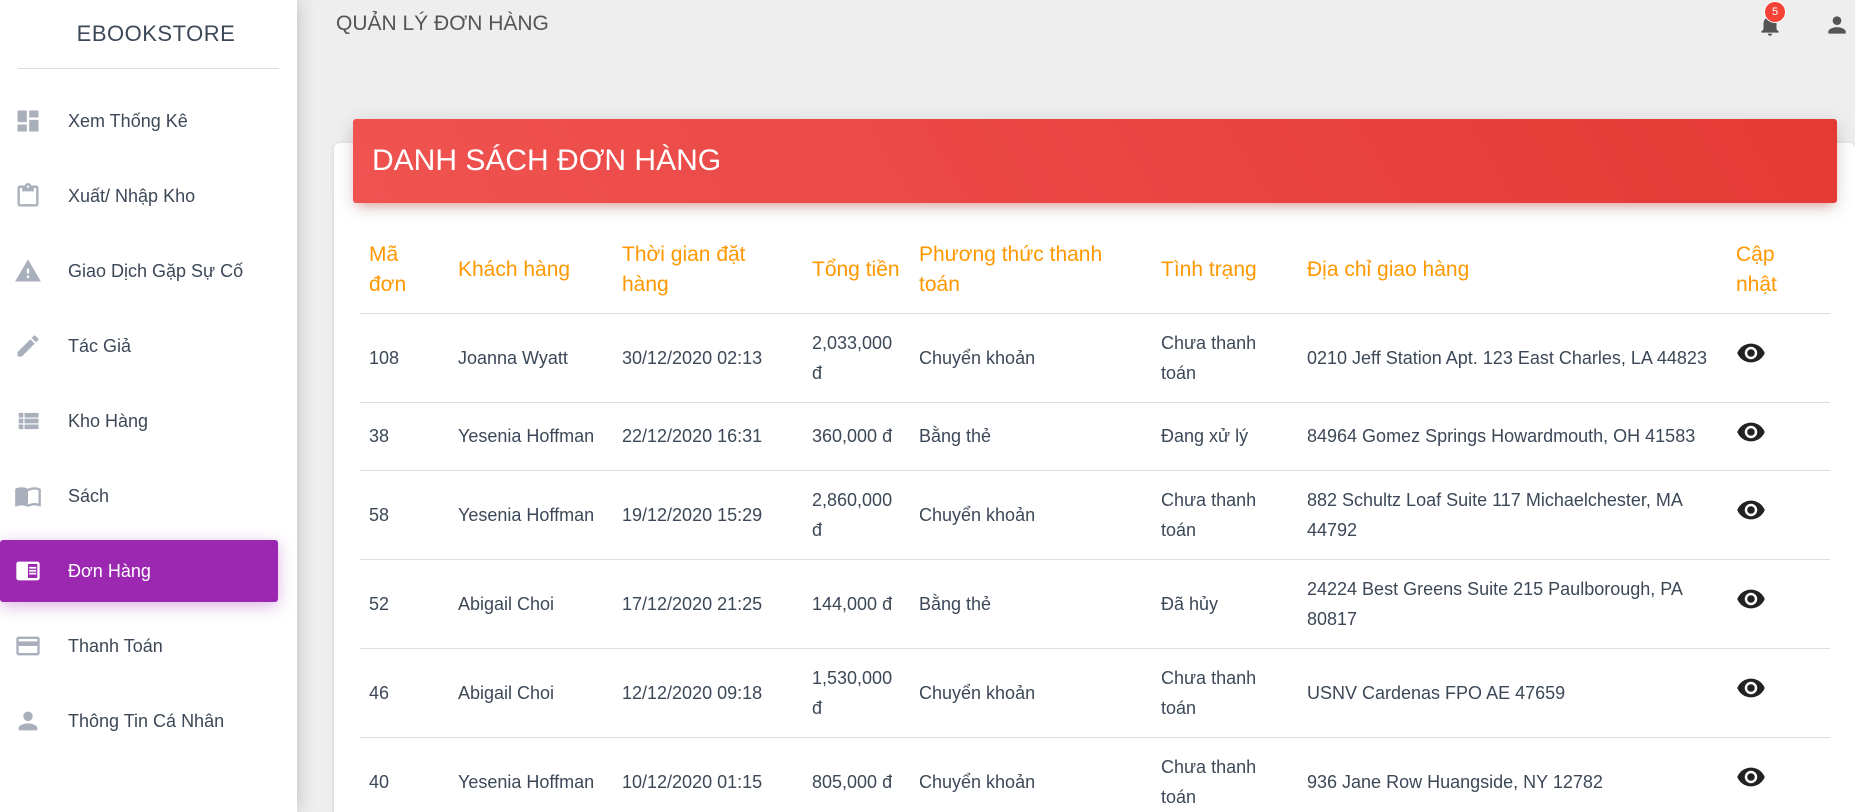 Image resolution: width=1855 pixels, height=812 pixels. What do you see at coordinates (100, 345) in the screenshot?
I see `sidebar-item-label: Tác Giả` at bounding box center [100, 345].